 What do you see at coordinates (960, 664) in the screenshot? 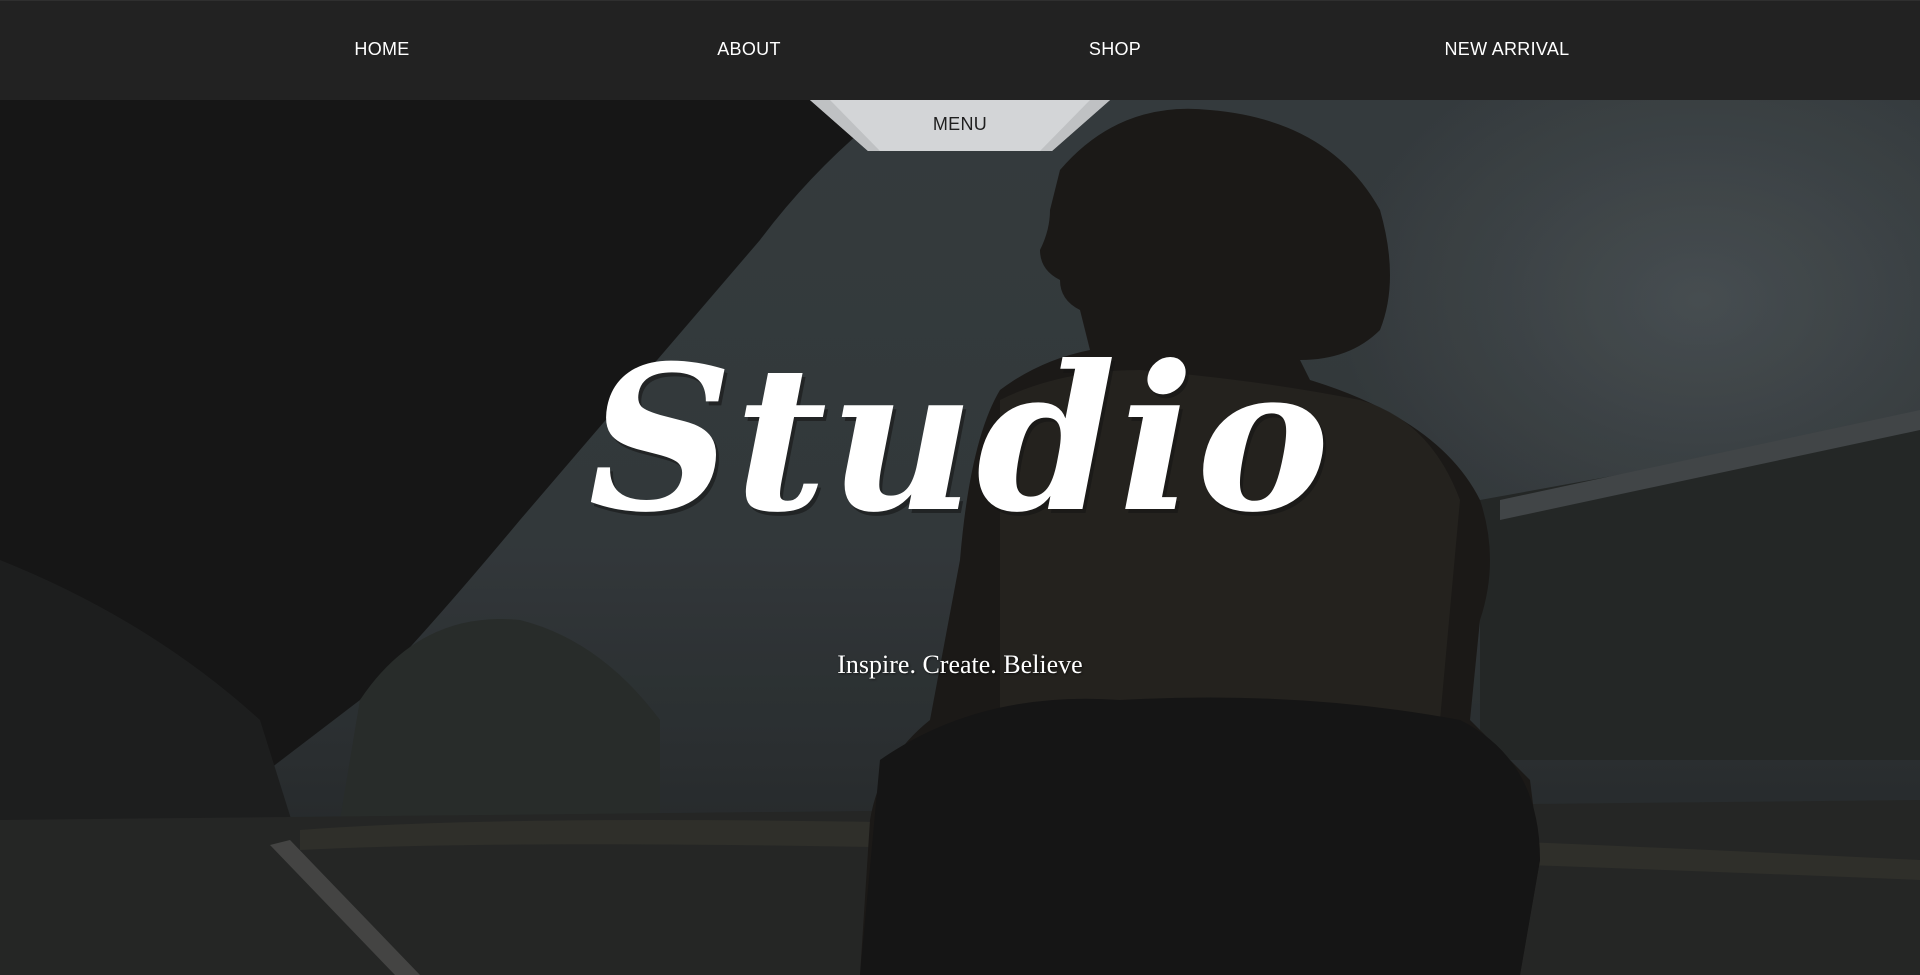
I see `hero-tagline: Inspire. Create. Believe` at bounding box center [960, 664].